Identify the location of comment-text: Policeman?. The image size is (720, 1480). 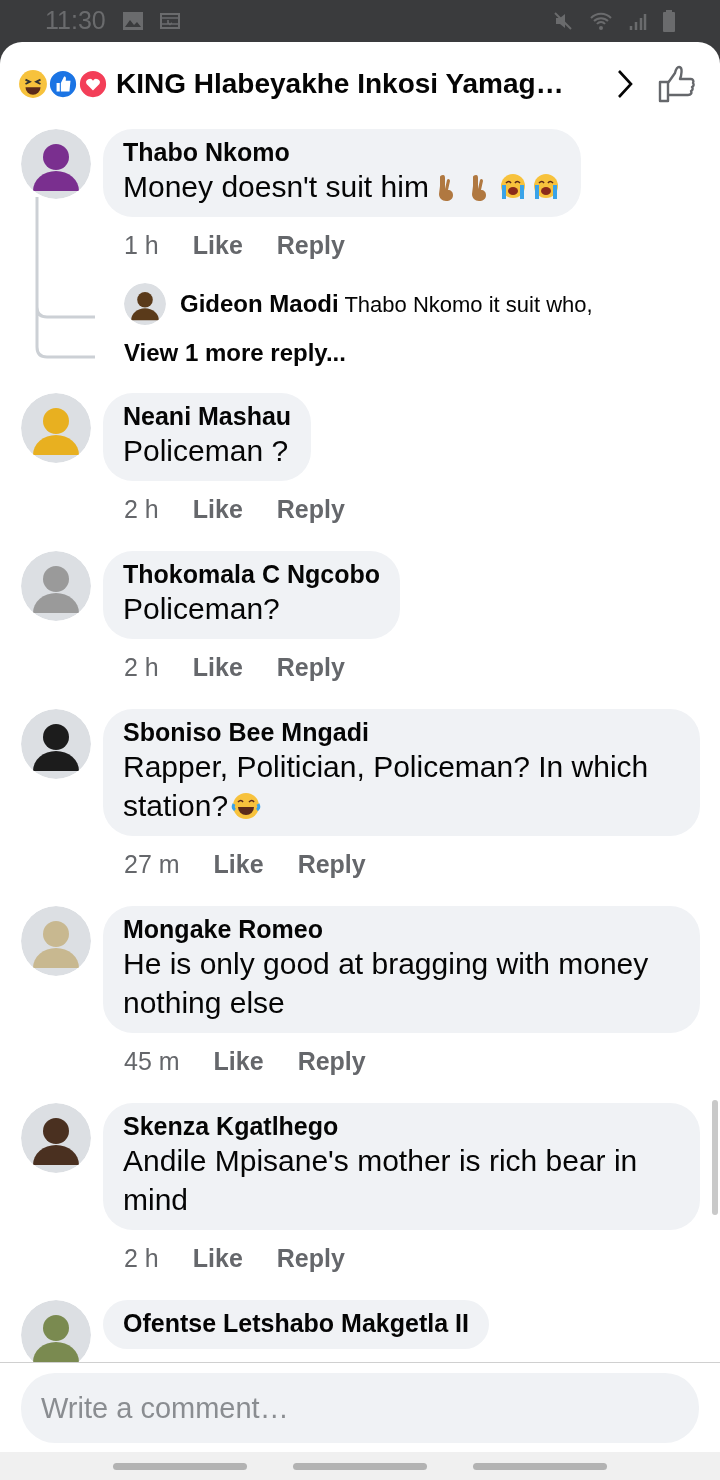
(202, 609).